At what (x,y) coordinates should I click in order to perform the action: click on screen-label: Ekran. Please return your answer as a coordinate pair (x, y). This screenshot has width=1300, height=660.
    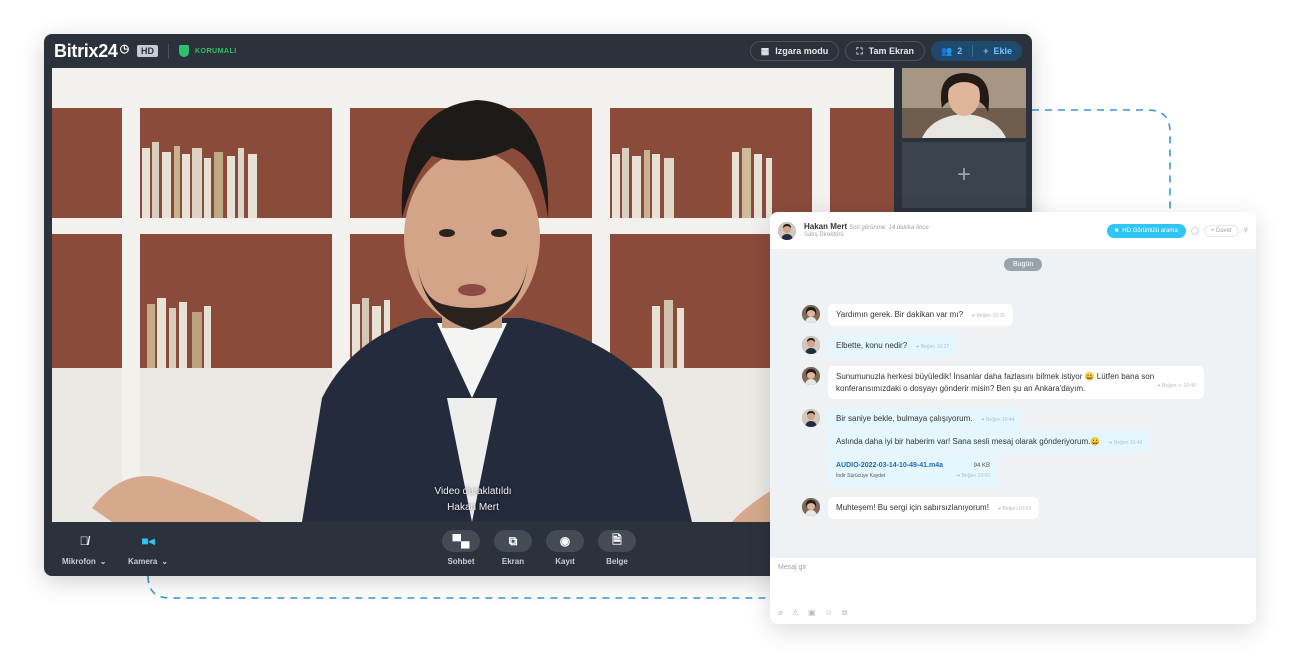
    Looking at the image, I should click on (513, 561).